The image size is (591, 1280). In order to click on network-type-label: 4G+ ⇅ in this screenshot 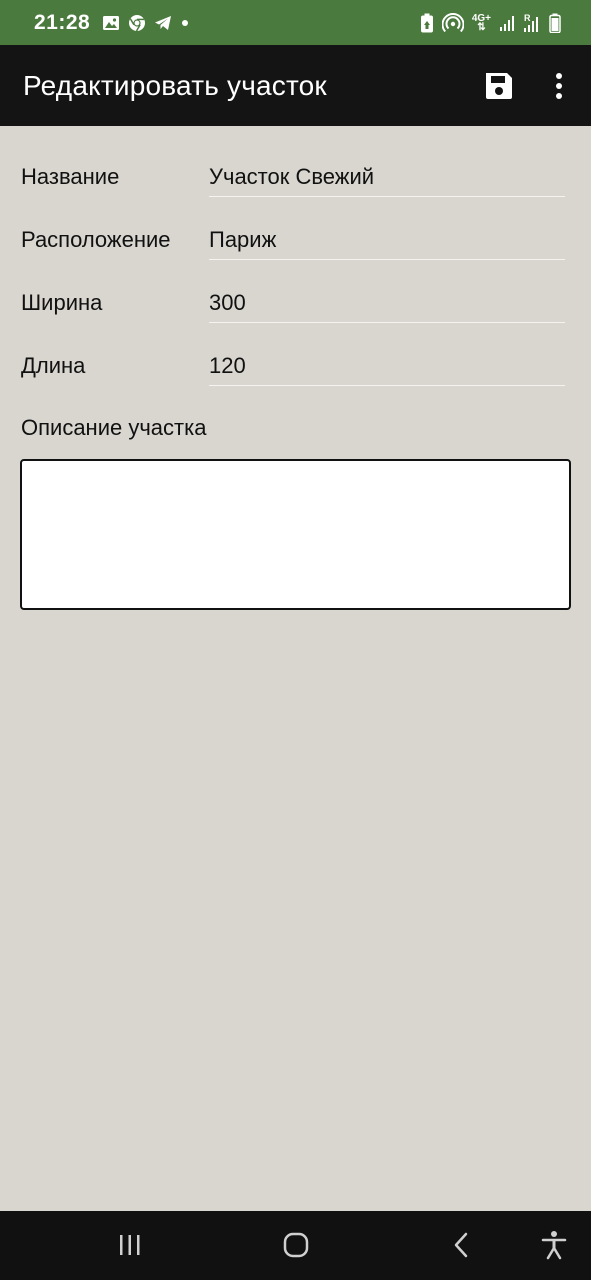, I will do `click(481, 22)`.